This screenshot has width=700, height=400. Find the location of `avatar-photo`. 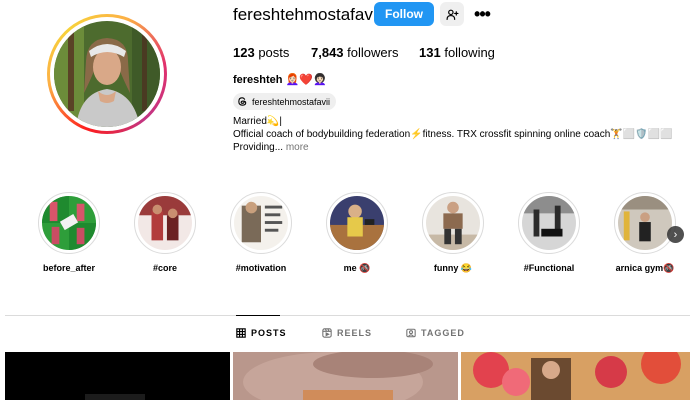

avatar-photo is located at coordinates (107, 74).